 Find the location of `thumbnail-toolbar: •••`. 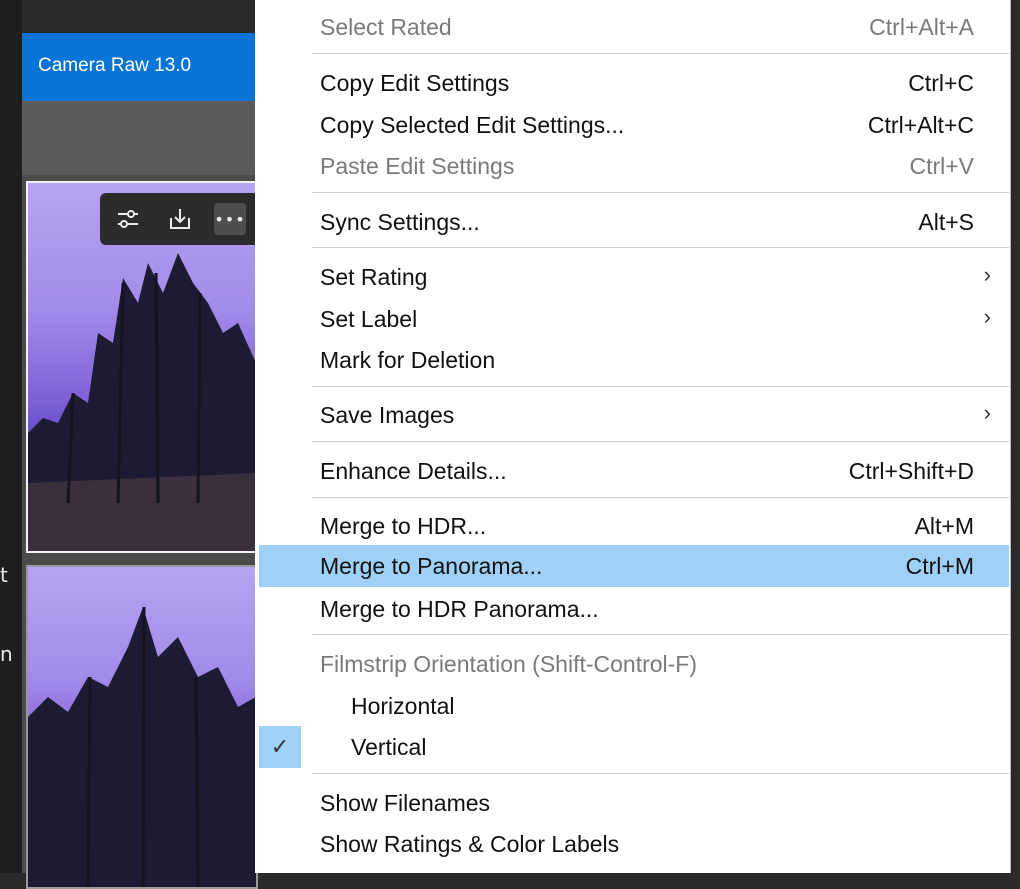

thumbnail-toolbar: ••• is located at coordinates (180, 219).